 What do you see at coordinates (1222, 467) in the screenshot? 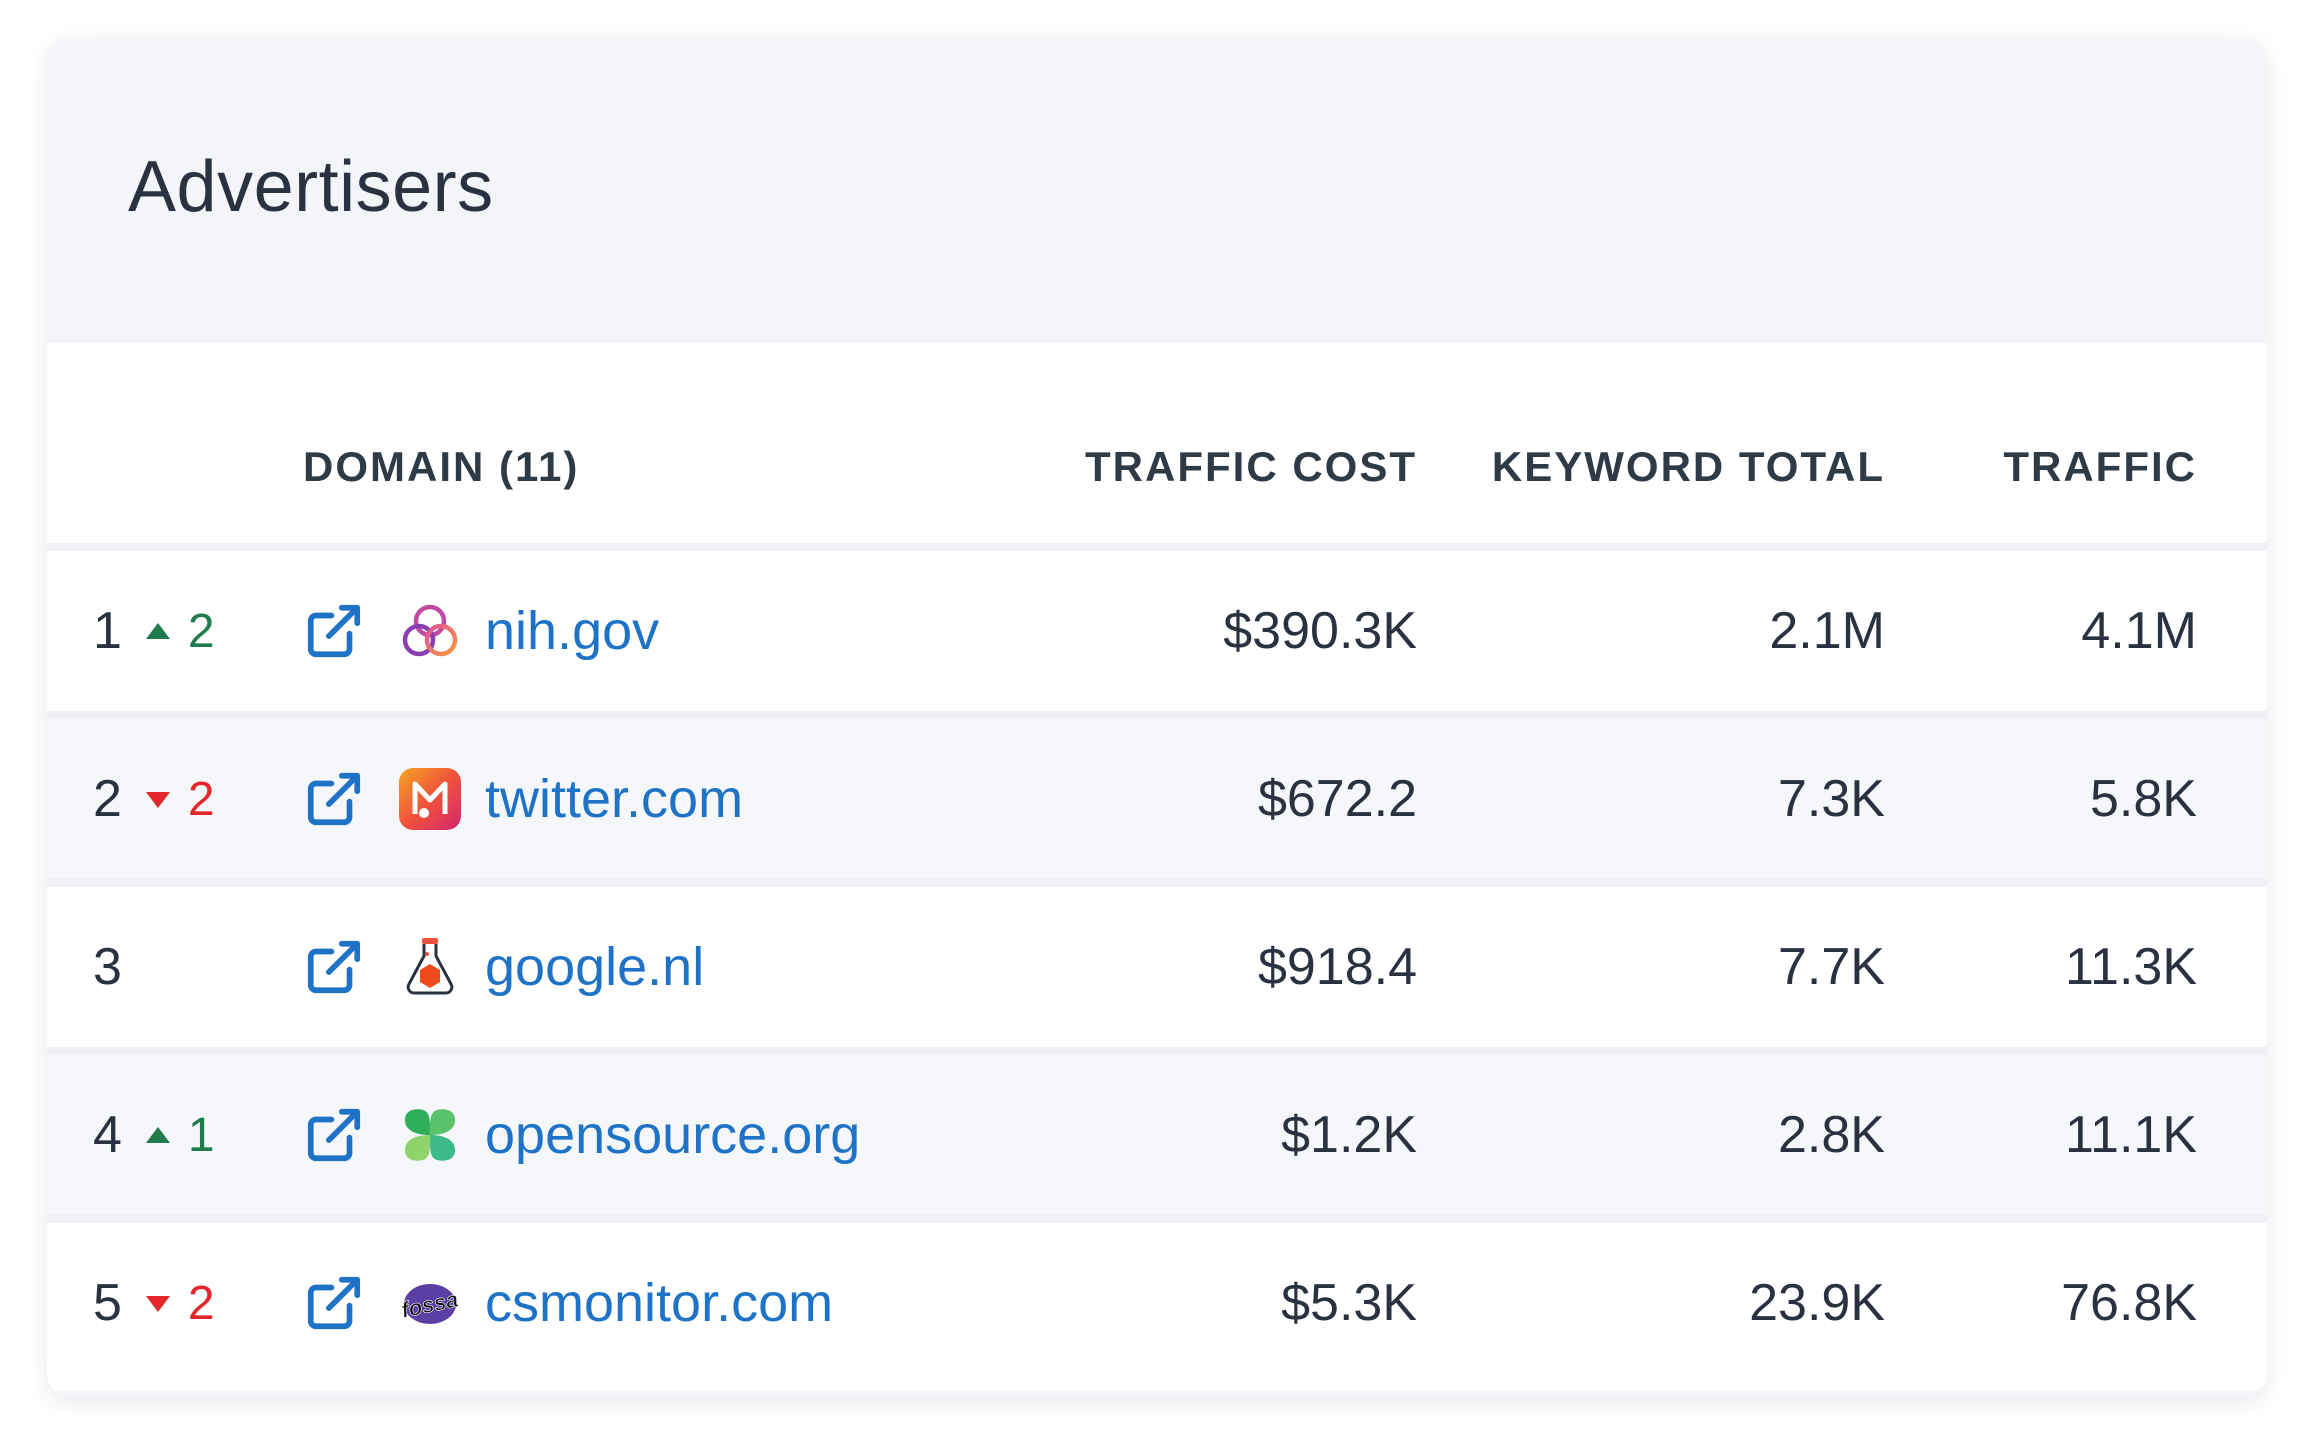
I see `column-header-traffic-cost: TRAFFIC COST` at bounding box center [1222, 467].